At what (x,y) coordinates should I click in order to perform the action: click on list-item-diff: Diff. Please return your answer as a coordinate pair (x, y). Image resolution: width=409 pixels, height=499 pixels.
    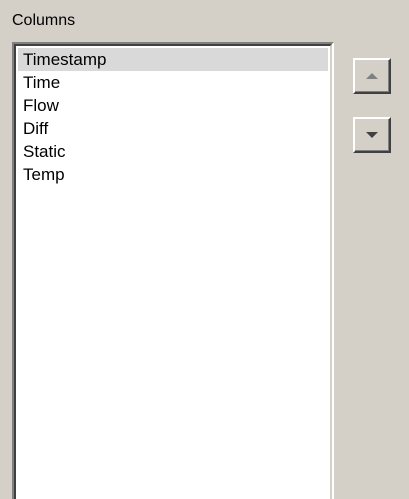
    Looking at the image, I should click on (173, 128).